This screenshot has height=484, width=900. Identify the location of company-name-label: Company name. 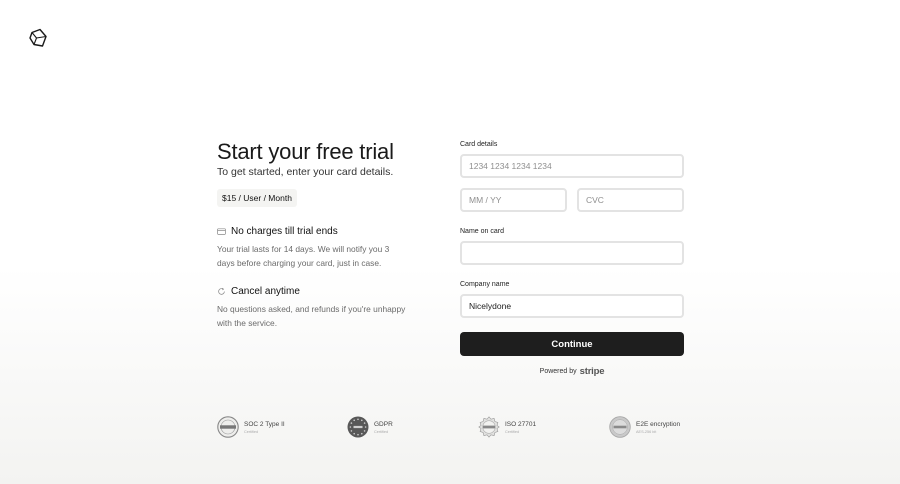
(485, 284).